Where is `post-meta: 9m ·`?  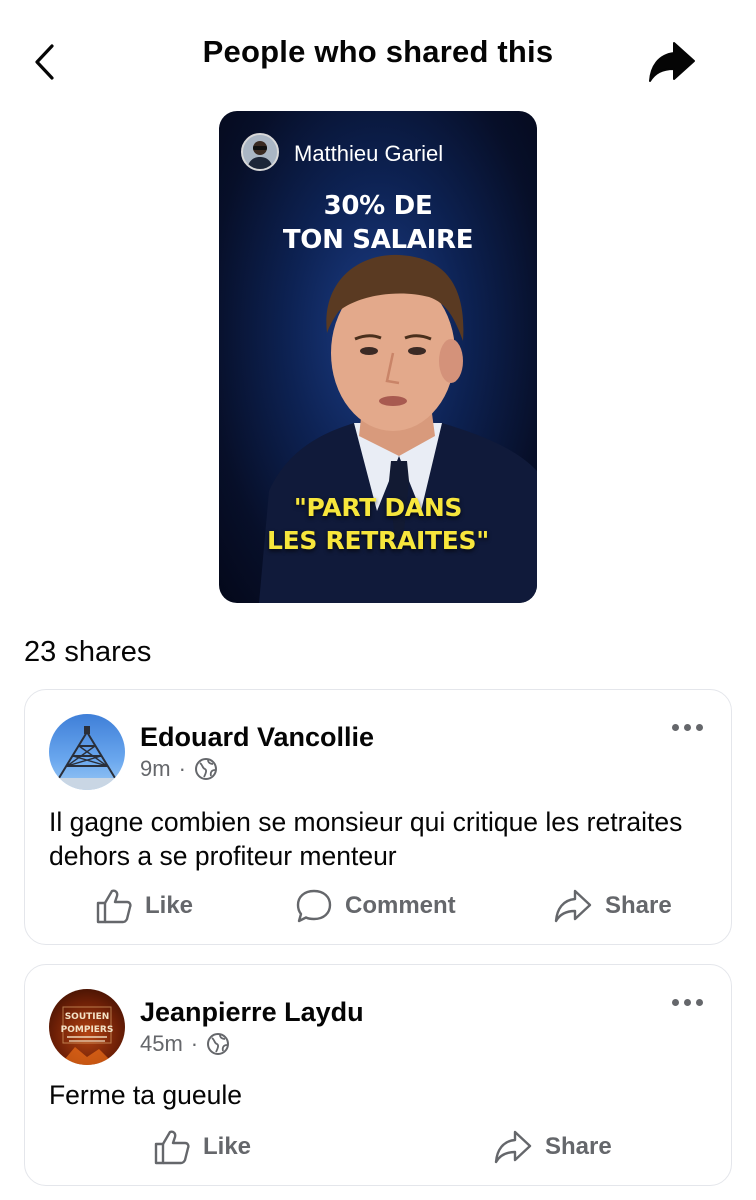
post-meta: 9m · is located at coordinates (179, 769).